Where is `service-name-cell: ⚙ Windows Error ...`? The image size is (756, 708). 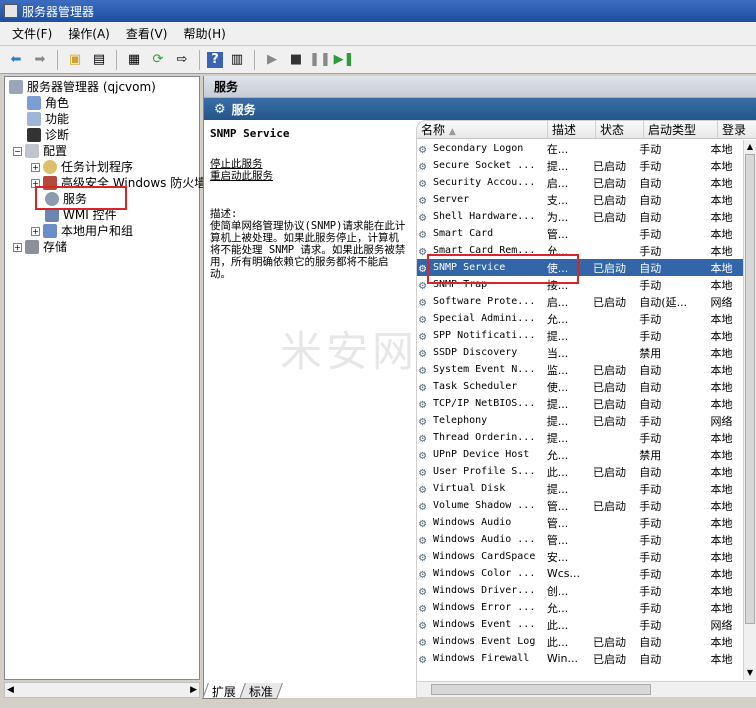
service-name-cell: ⚙ Windows Error ... is located at coordinates (480, 608).